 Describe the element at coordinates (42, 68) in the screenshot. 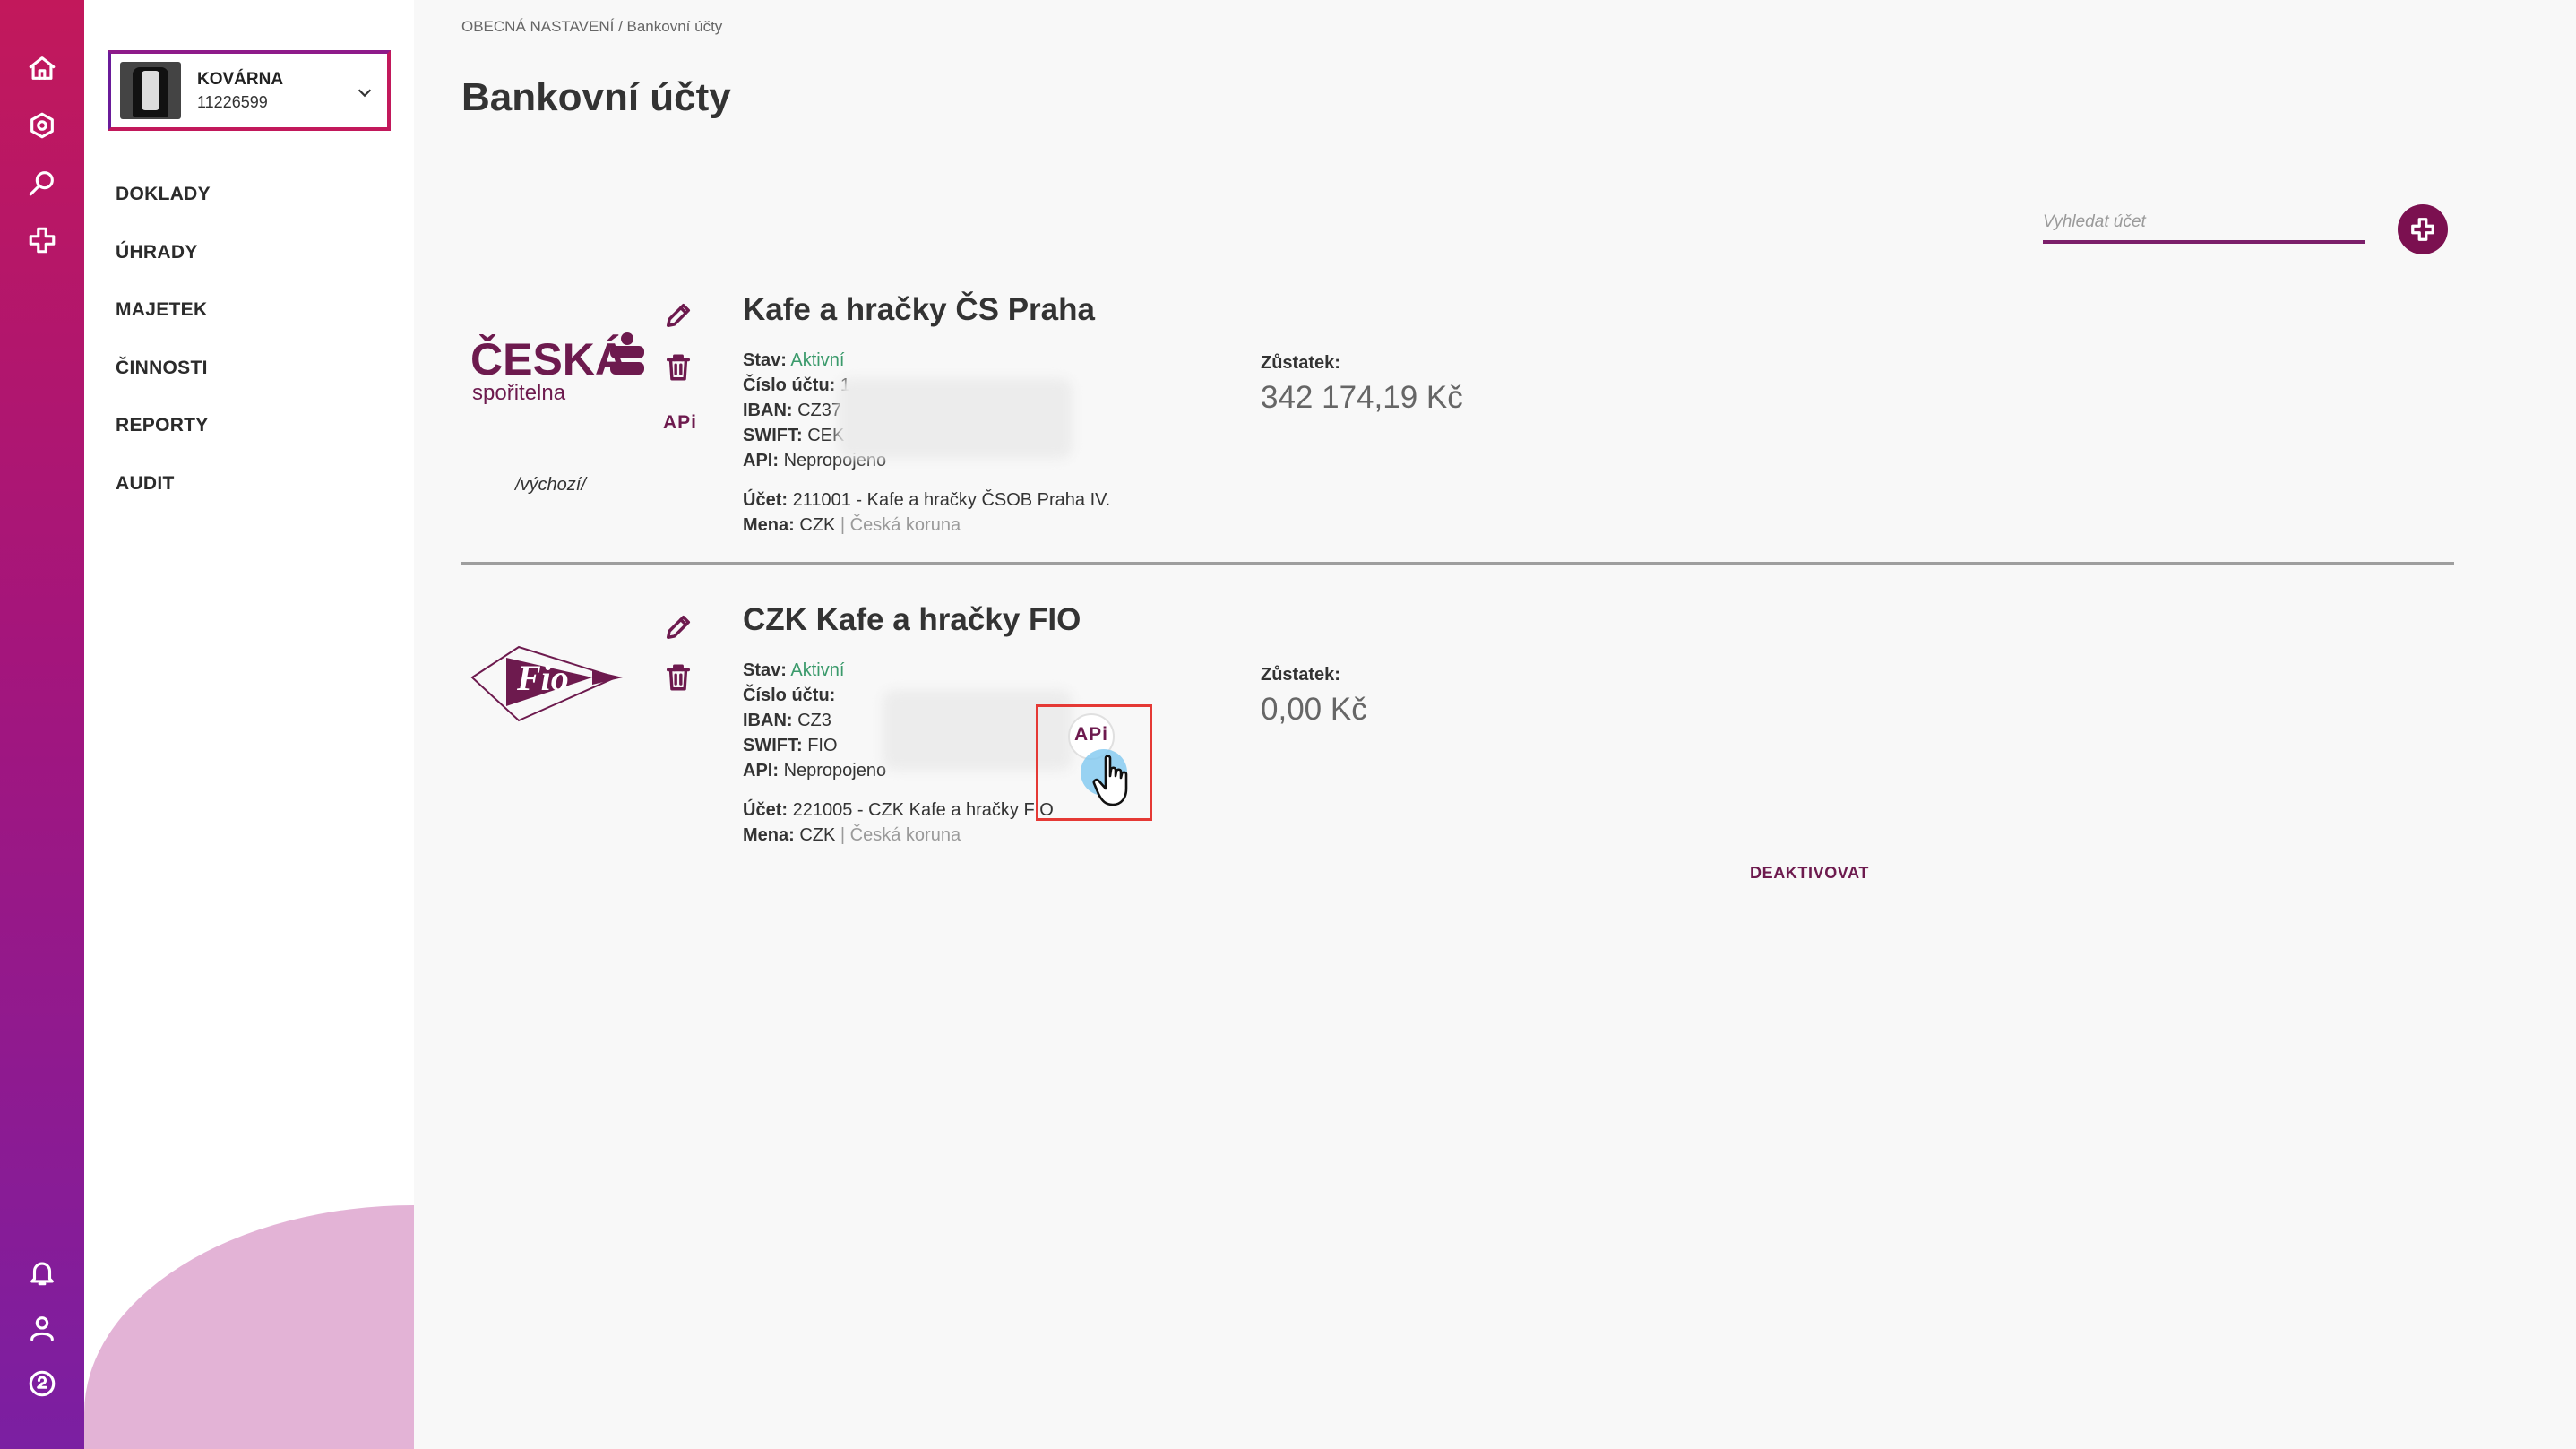

I see `home-icon` at that location.